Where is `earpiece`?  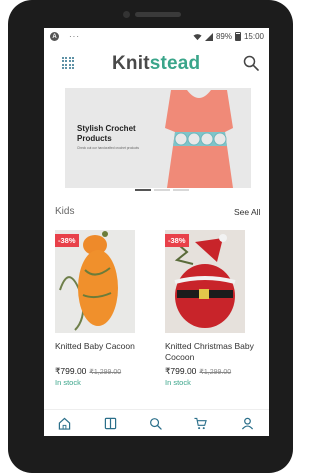 earpiece is located at coordinates (158, 14).